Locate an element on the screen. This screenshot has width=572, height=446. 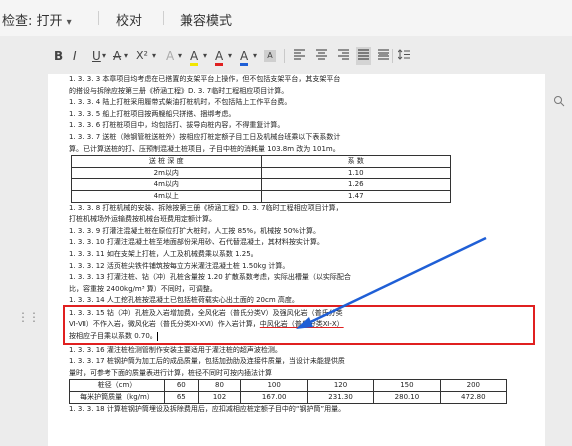
blue-arrow-annotation is located at coordinates (391, 282).